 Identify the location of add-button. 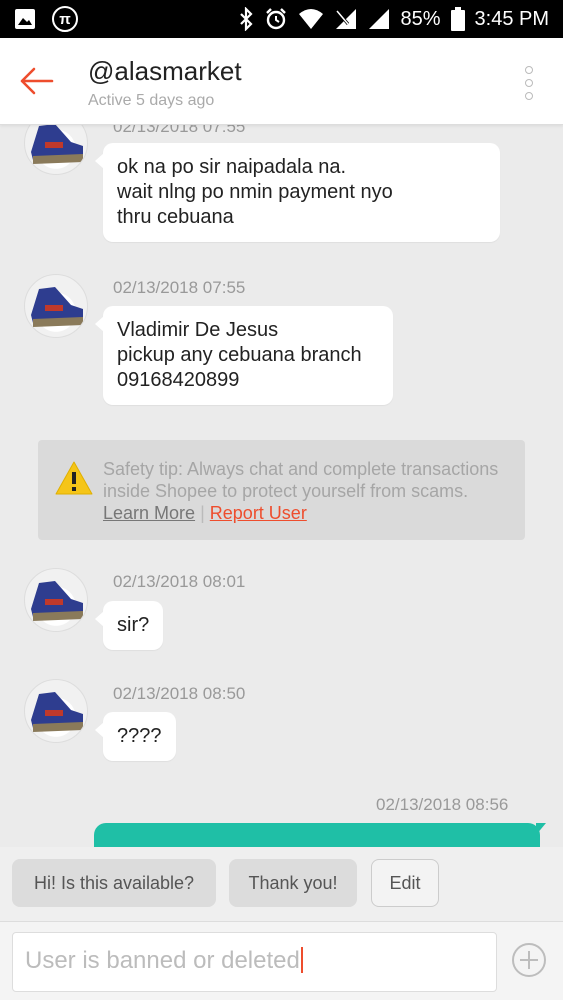
(529, 960).